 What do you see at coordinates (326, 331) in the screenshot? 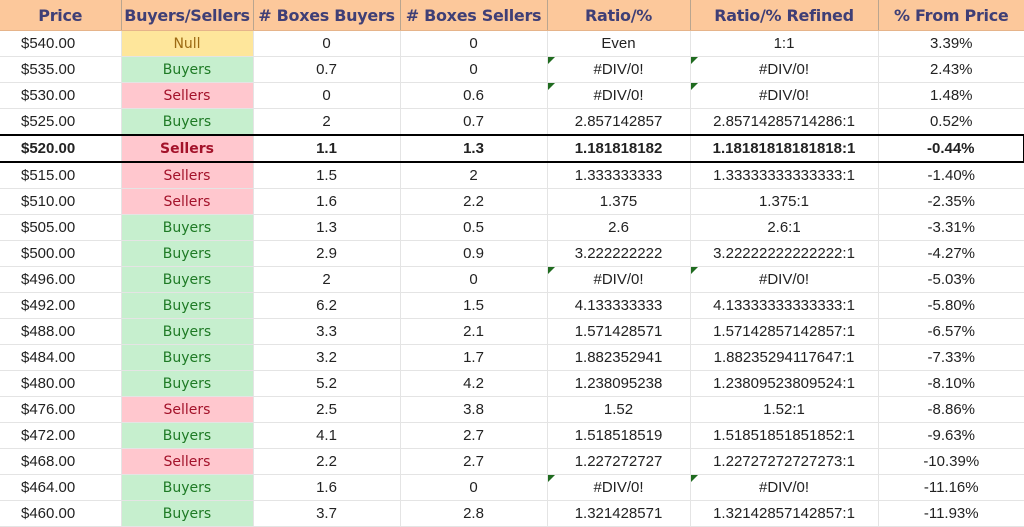
I see `boxes-buyers-cell: 3.3` at bounding box center [326, 331].